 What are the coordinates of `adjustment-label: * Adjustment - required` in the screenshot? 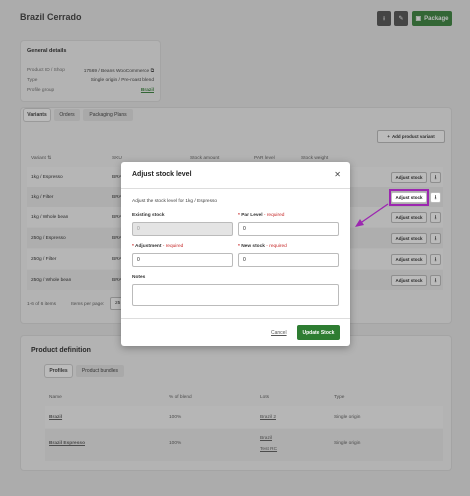 It's located at (158, 246).